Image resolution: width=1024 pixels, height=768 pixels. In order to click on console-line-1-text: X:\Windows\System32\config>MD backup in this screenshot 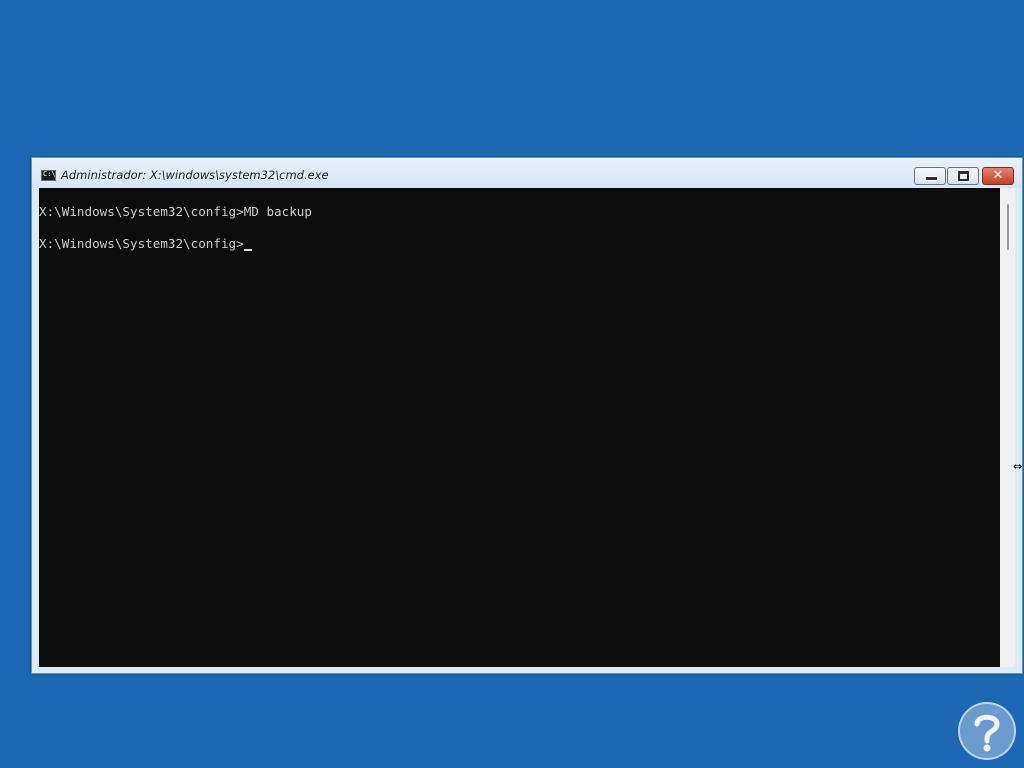, I will do `click(175, 211)`.